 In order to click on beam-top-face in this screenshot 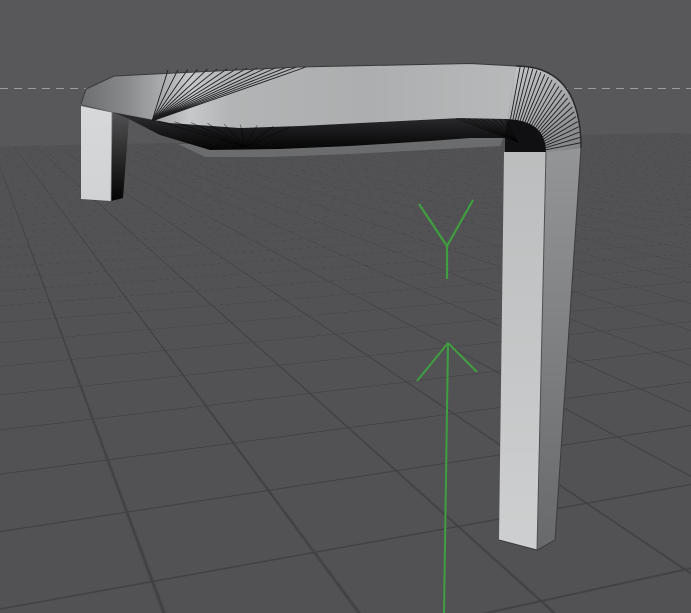, I will do `click(298, 95)`.